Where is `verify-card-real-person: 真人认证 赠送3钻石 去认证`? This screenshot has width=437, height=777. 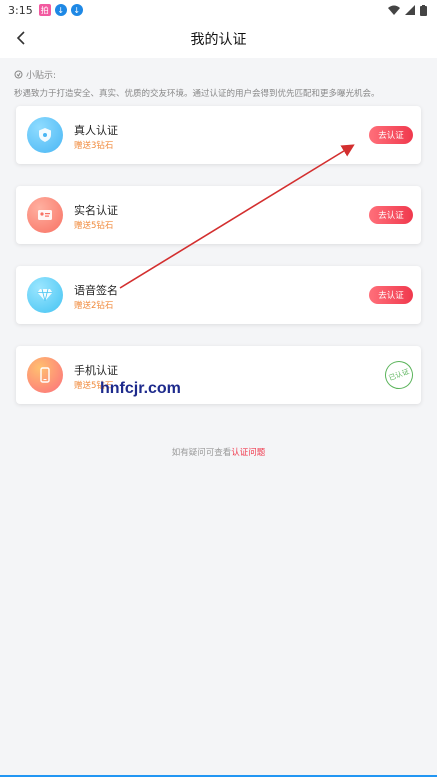 verify-card-real-person: 真人认证 赠送3钻石 去认证 is located at coordinates (218, 135).